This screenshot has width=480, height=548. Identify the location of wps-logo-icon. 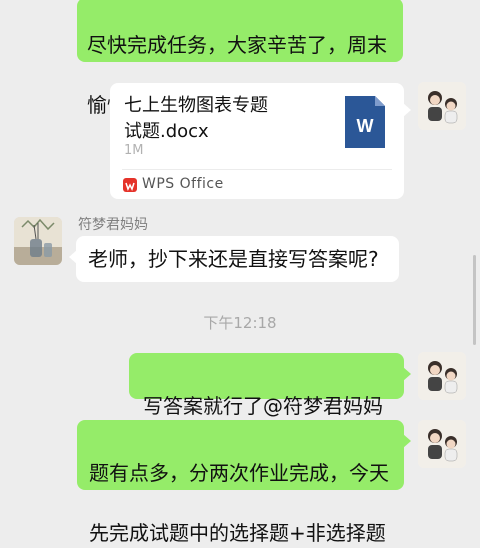
(130, 185).